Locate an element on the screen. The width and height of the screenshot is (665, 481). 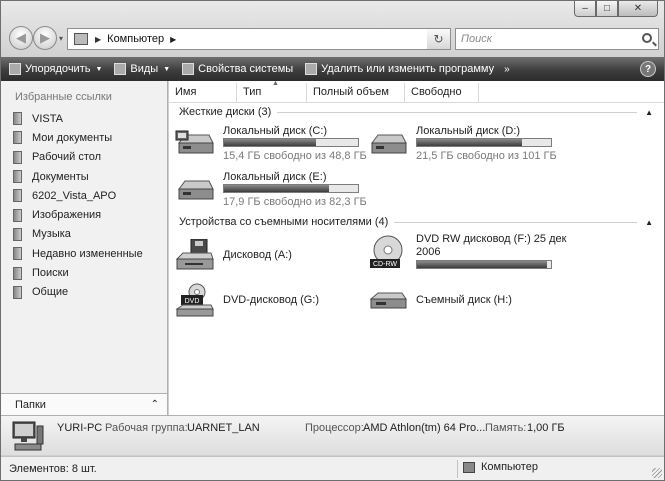
computer-name: YURI-PC is located at coordinates (80, 428).